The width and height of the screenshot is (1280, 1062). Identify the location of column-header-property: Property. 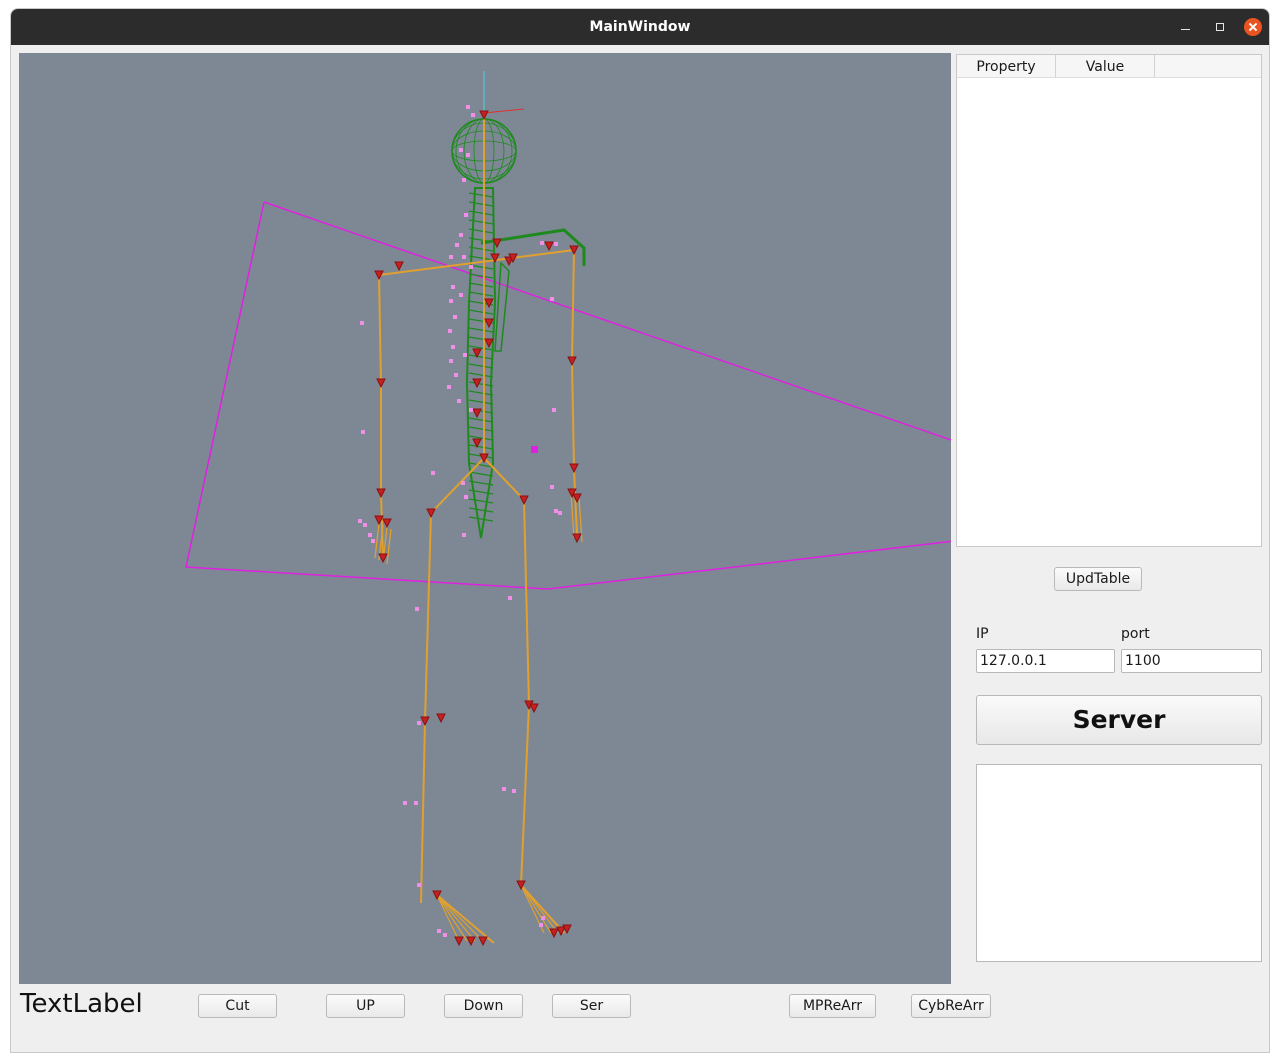
(1006, 66).